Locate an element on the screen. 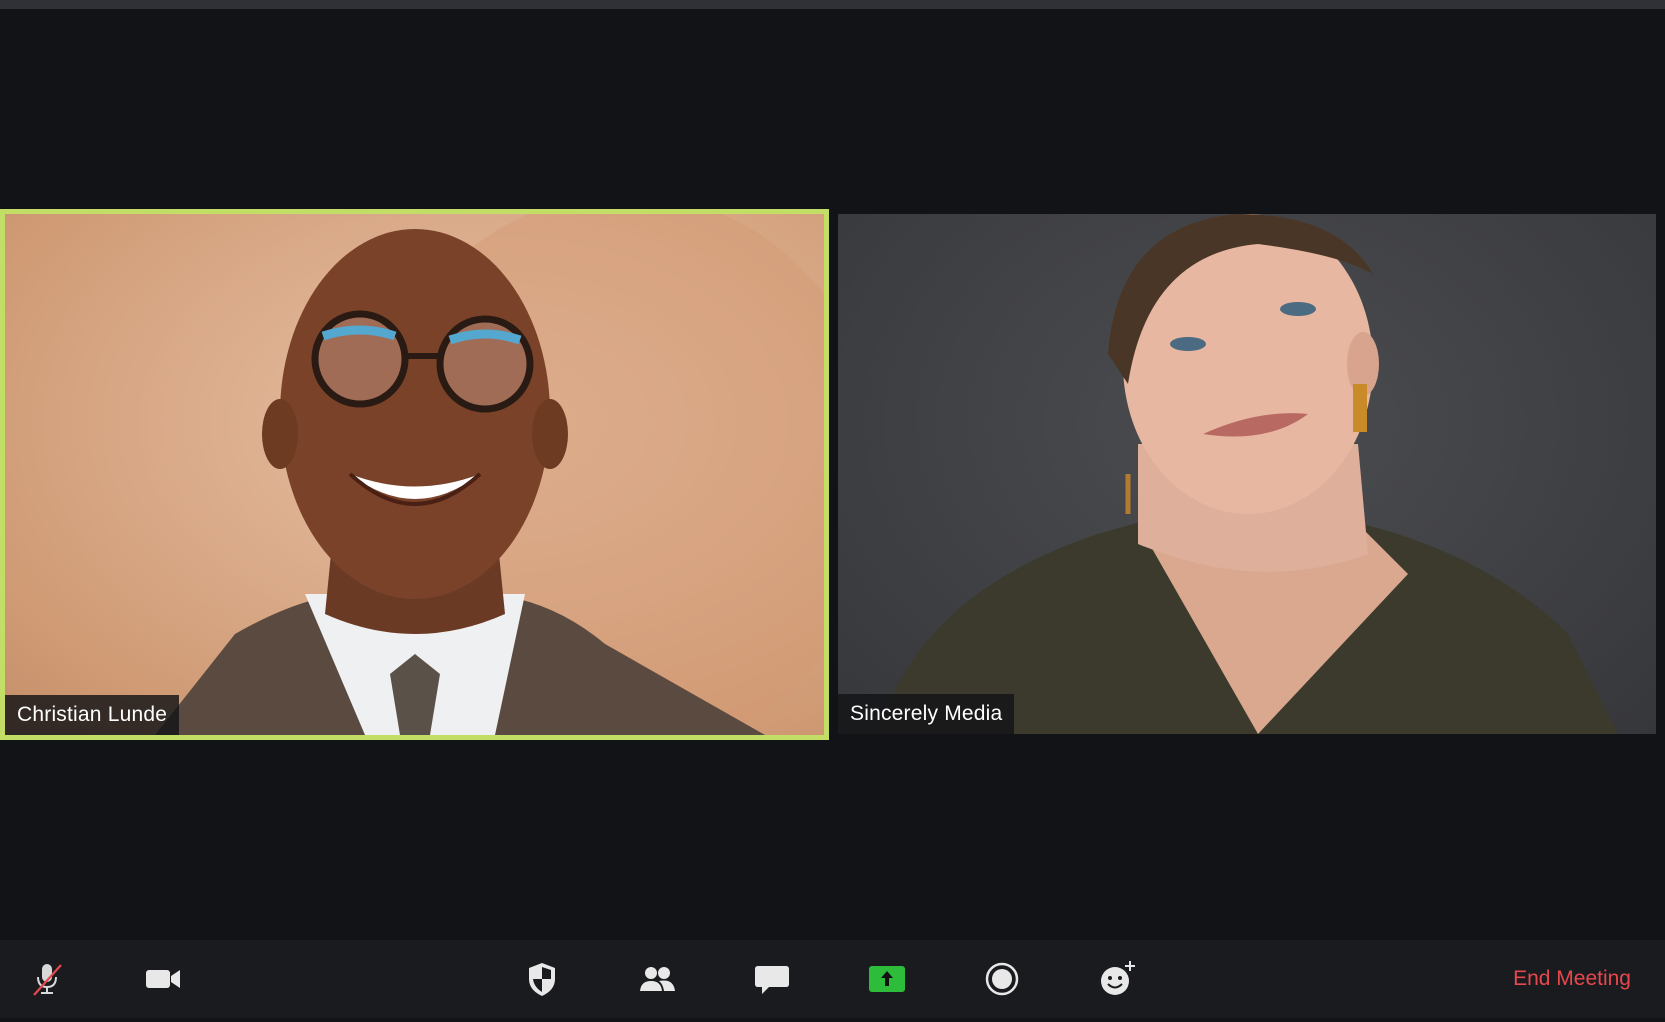 This screenshot has height=1022, width=1665. video-camera-icon is located at coordinates (163, 979).